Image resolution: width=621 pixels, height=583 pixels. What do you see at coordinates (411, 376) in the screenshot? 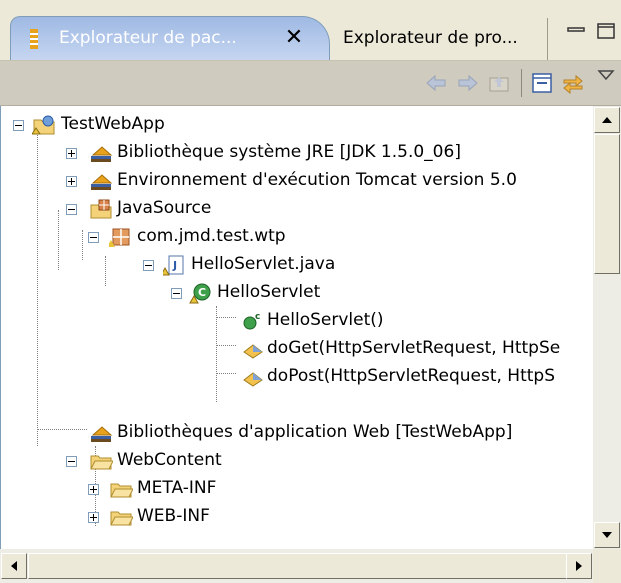
I see `tree-item-label: doPost(HttpServletRequest, HttpS` at bounding box center [411, 376].